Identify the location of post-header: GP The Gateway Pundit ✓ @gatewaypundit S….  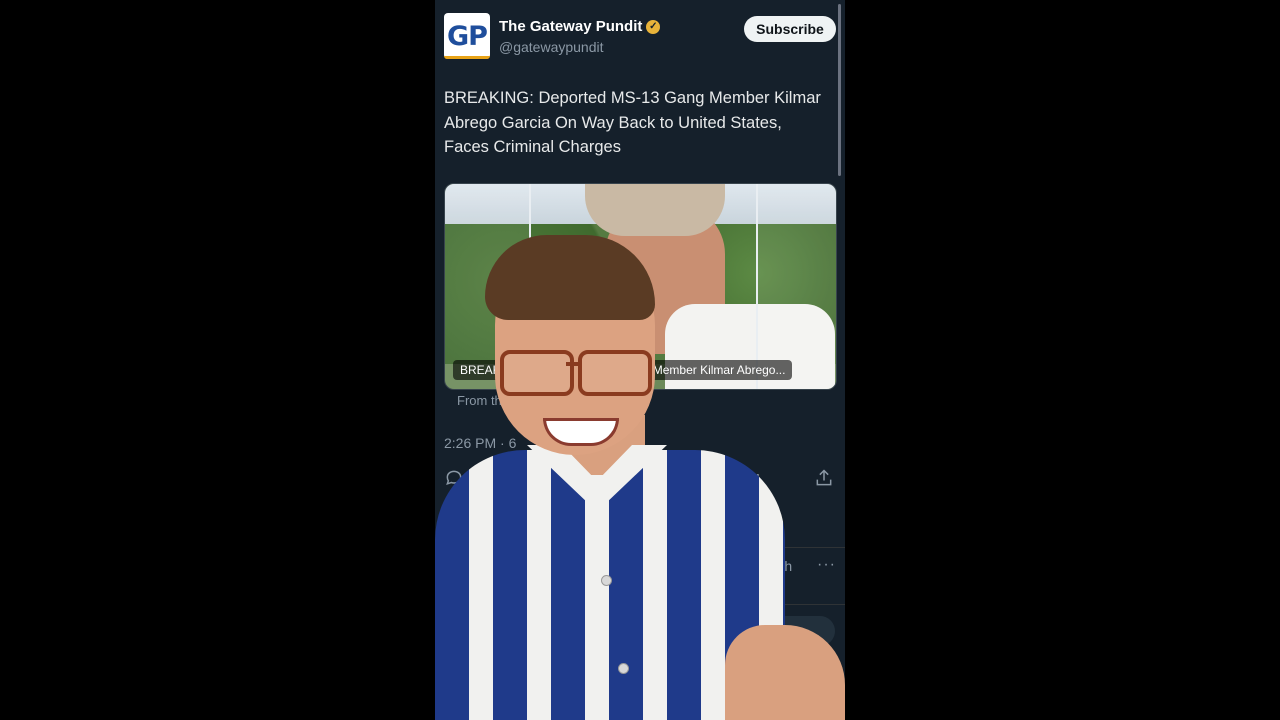
(640, 37).